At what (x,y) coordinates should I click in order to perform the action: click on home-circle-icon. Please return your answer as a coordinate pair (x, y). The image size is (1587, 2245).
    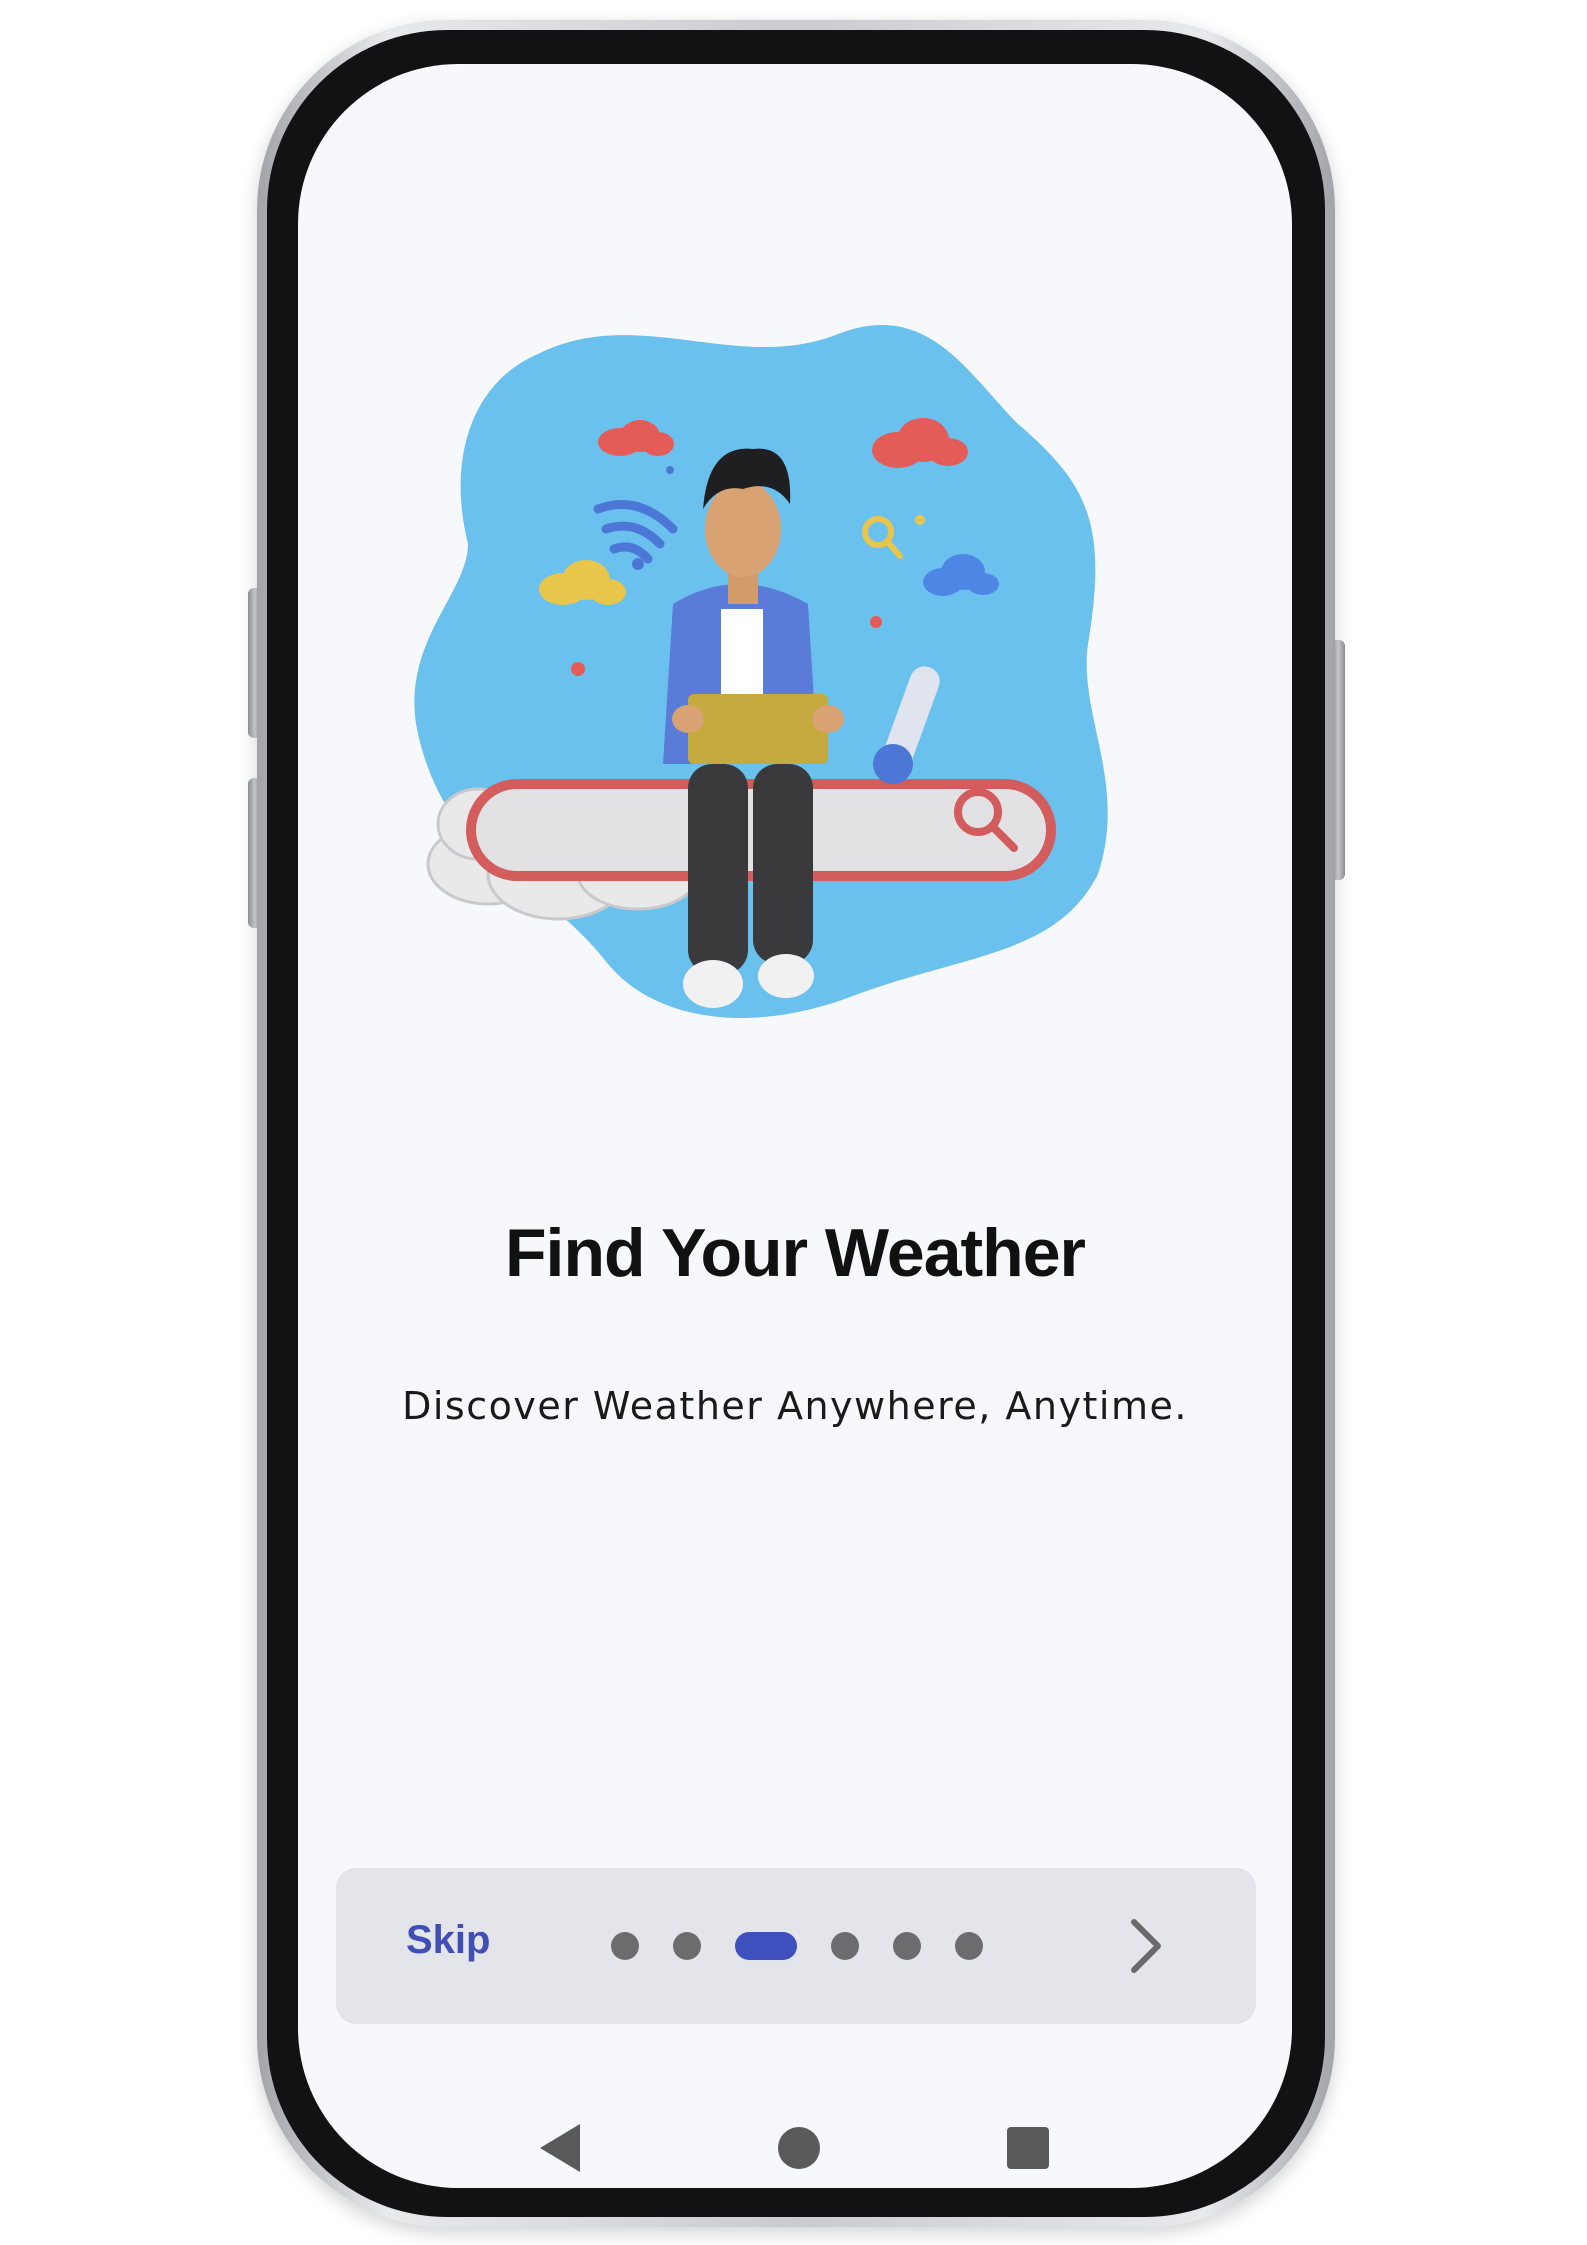
    Looking at the image, I should click on (799, 2148).